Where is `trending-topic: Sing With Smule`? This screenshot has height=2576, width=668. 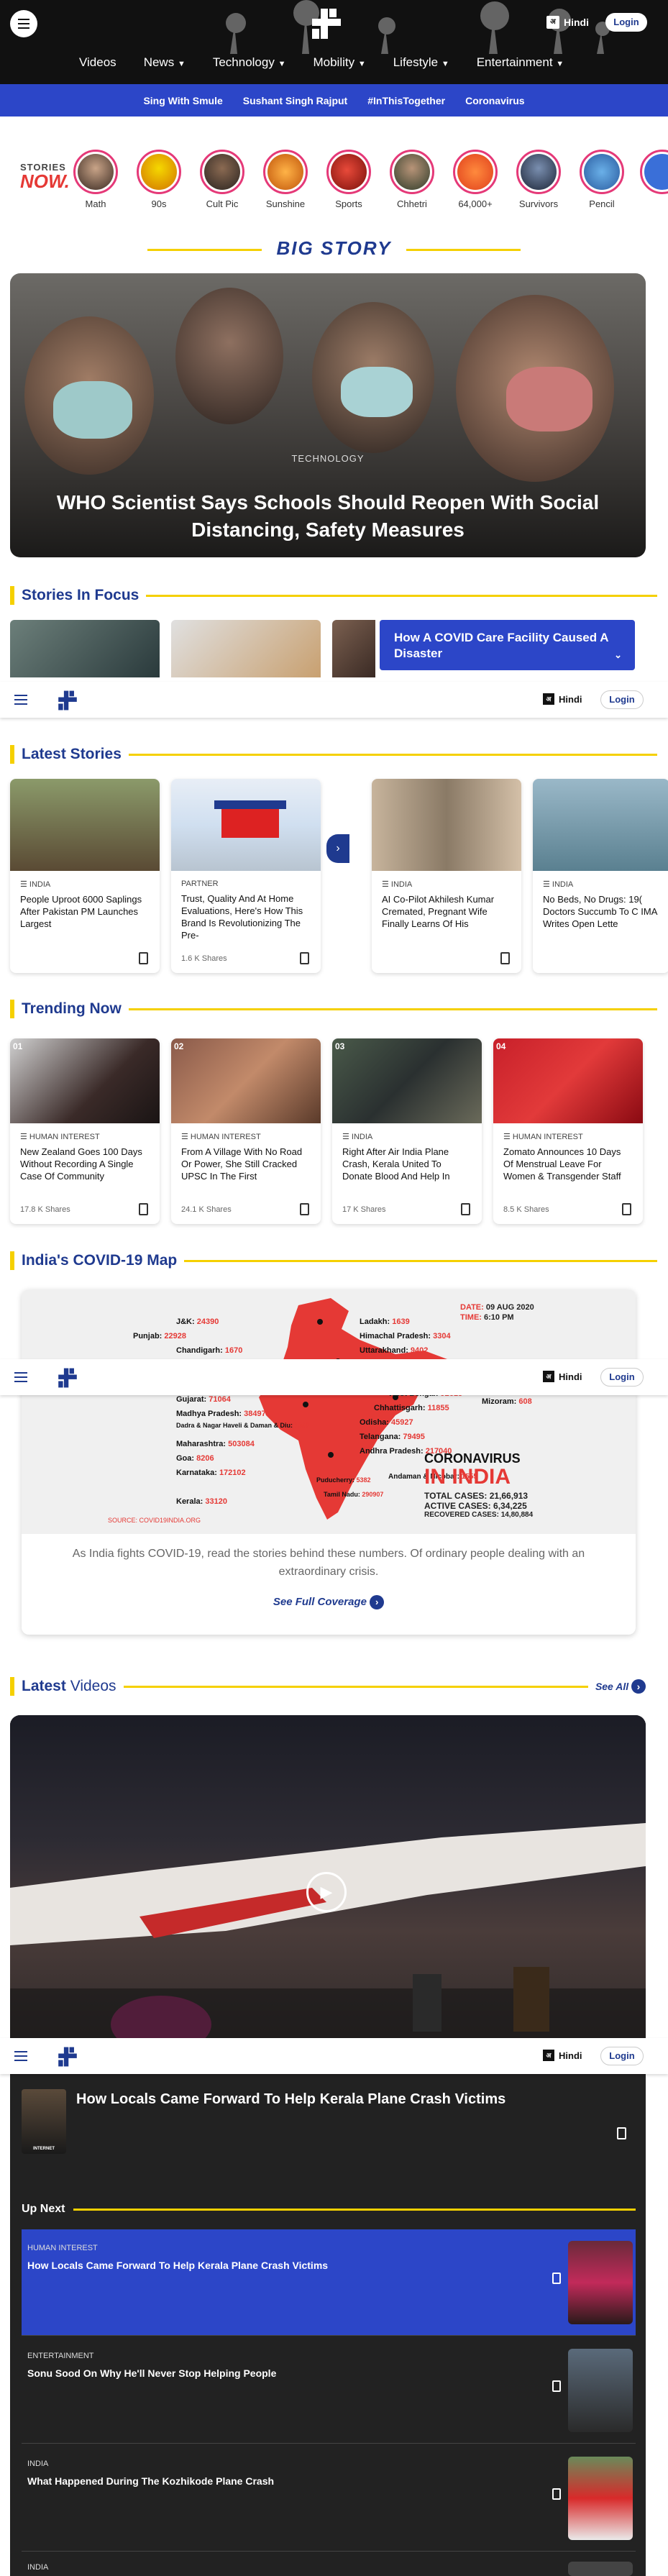
trending-topic: Sing With Smule is located at coordinates (183, 100).